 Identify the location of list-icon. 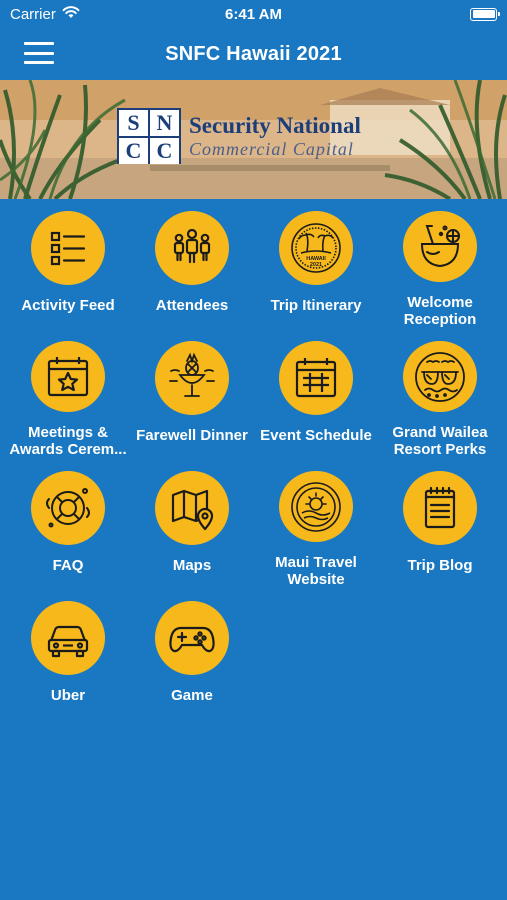
(68, 248).